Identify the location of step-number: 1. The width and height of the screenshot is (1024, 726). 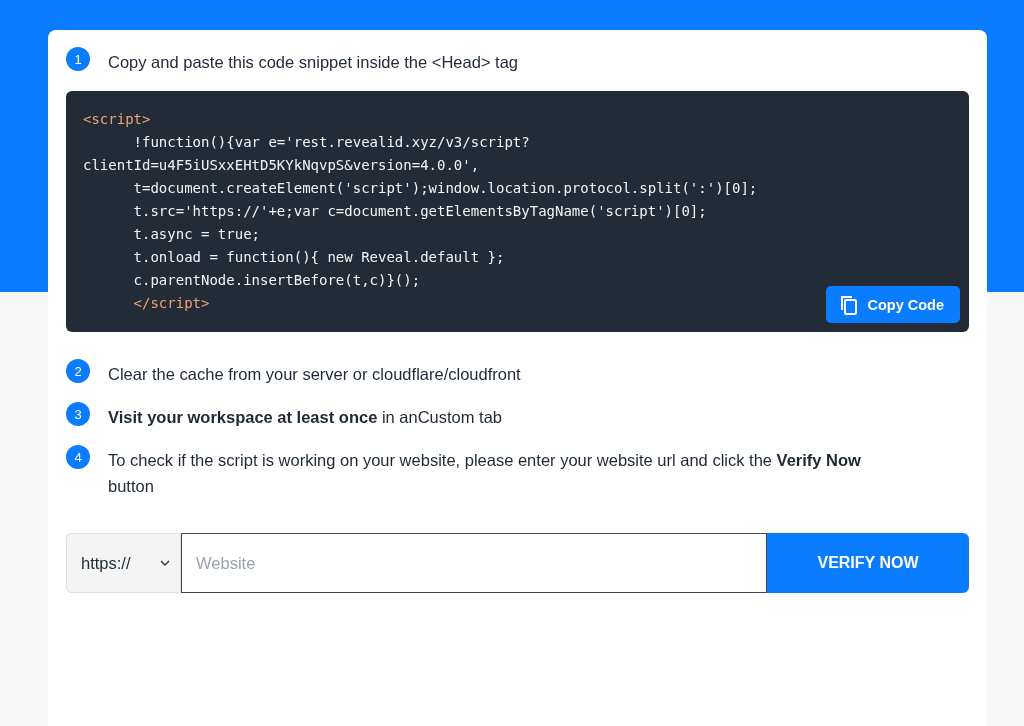
(78, 59).